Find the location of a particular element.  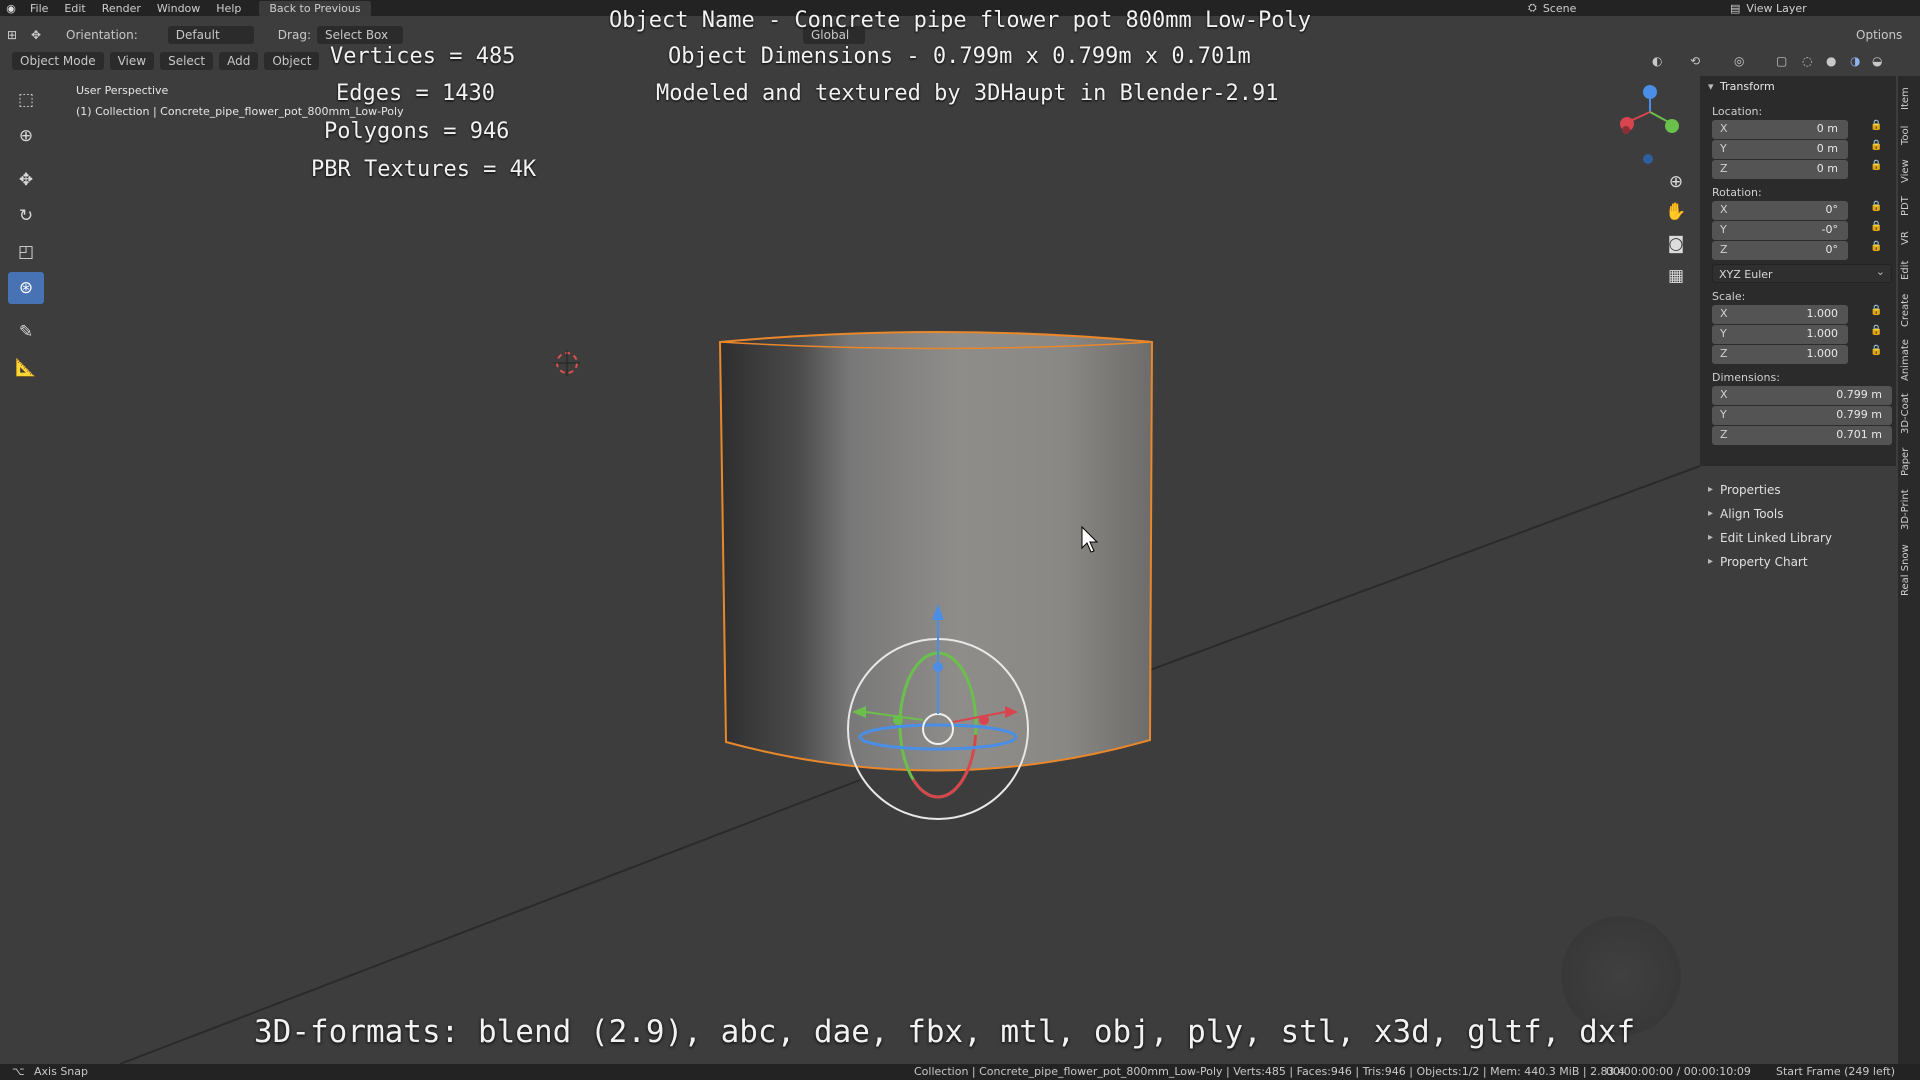

tab-pdt: PDT is located at coordinates (1909, 206).